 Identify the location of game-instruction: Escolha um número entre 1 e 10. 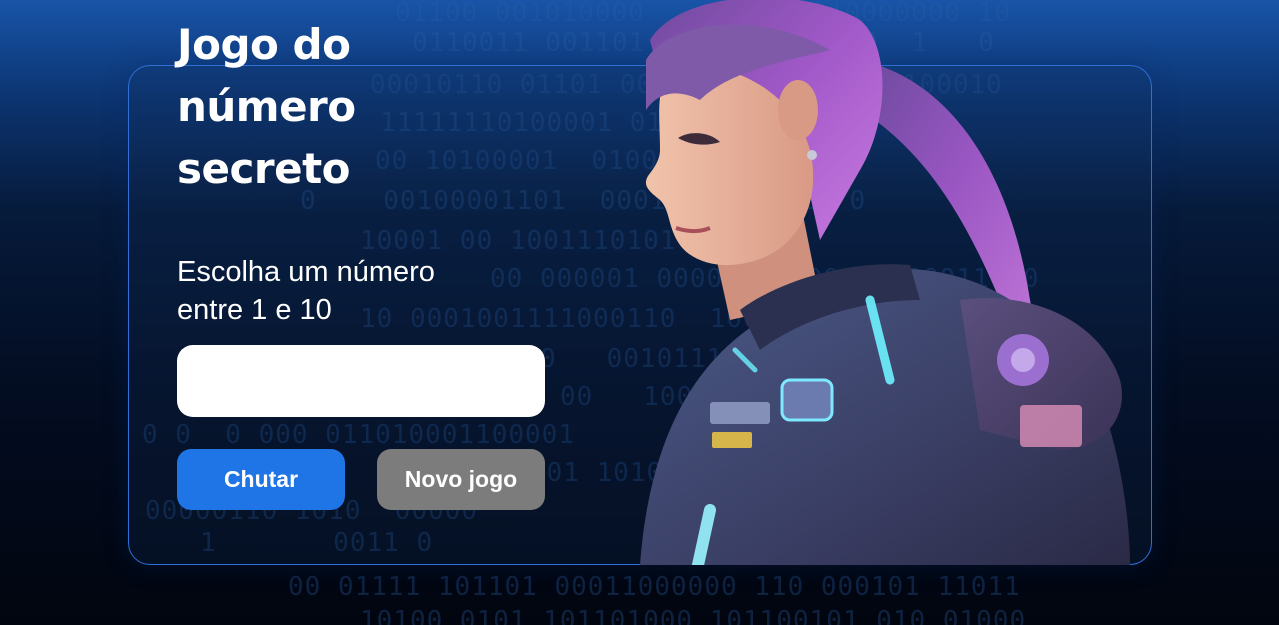
(306, 291).